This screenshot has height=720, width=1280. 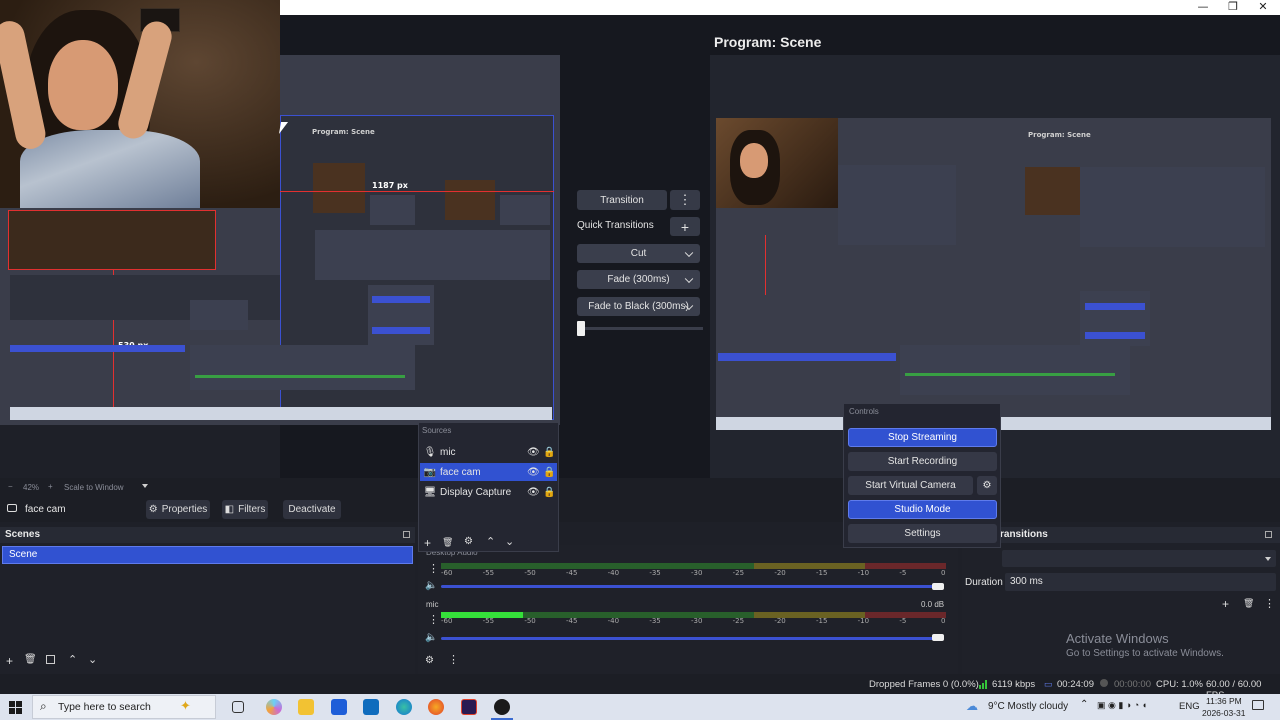 I want to click on source-item-mic: 🎙 mic 👁 🔒, so click(x=488, y=452).